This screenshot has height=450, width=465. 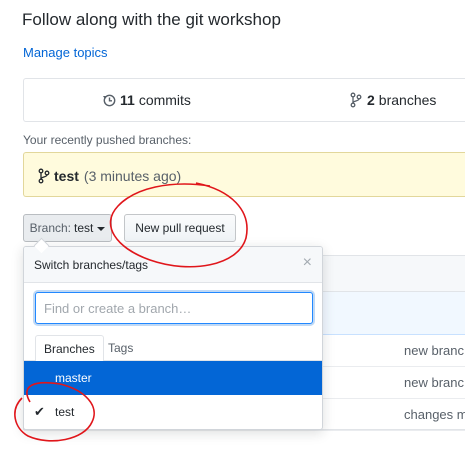 I want to click on dropdown-title: Switch branches/tags, so click(x=91, y=265).